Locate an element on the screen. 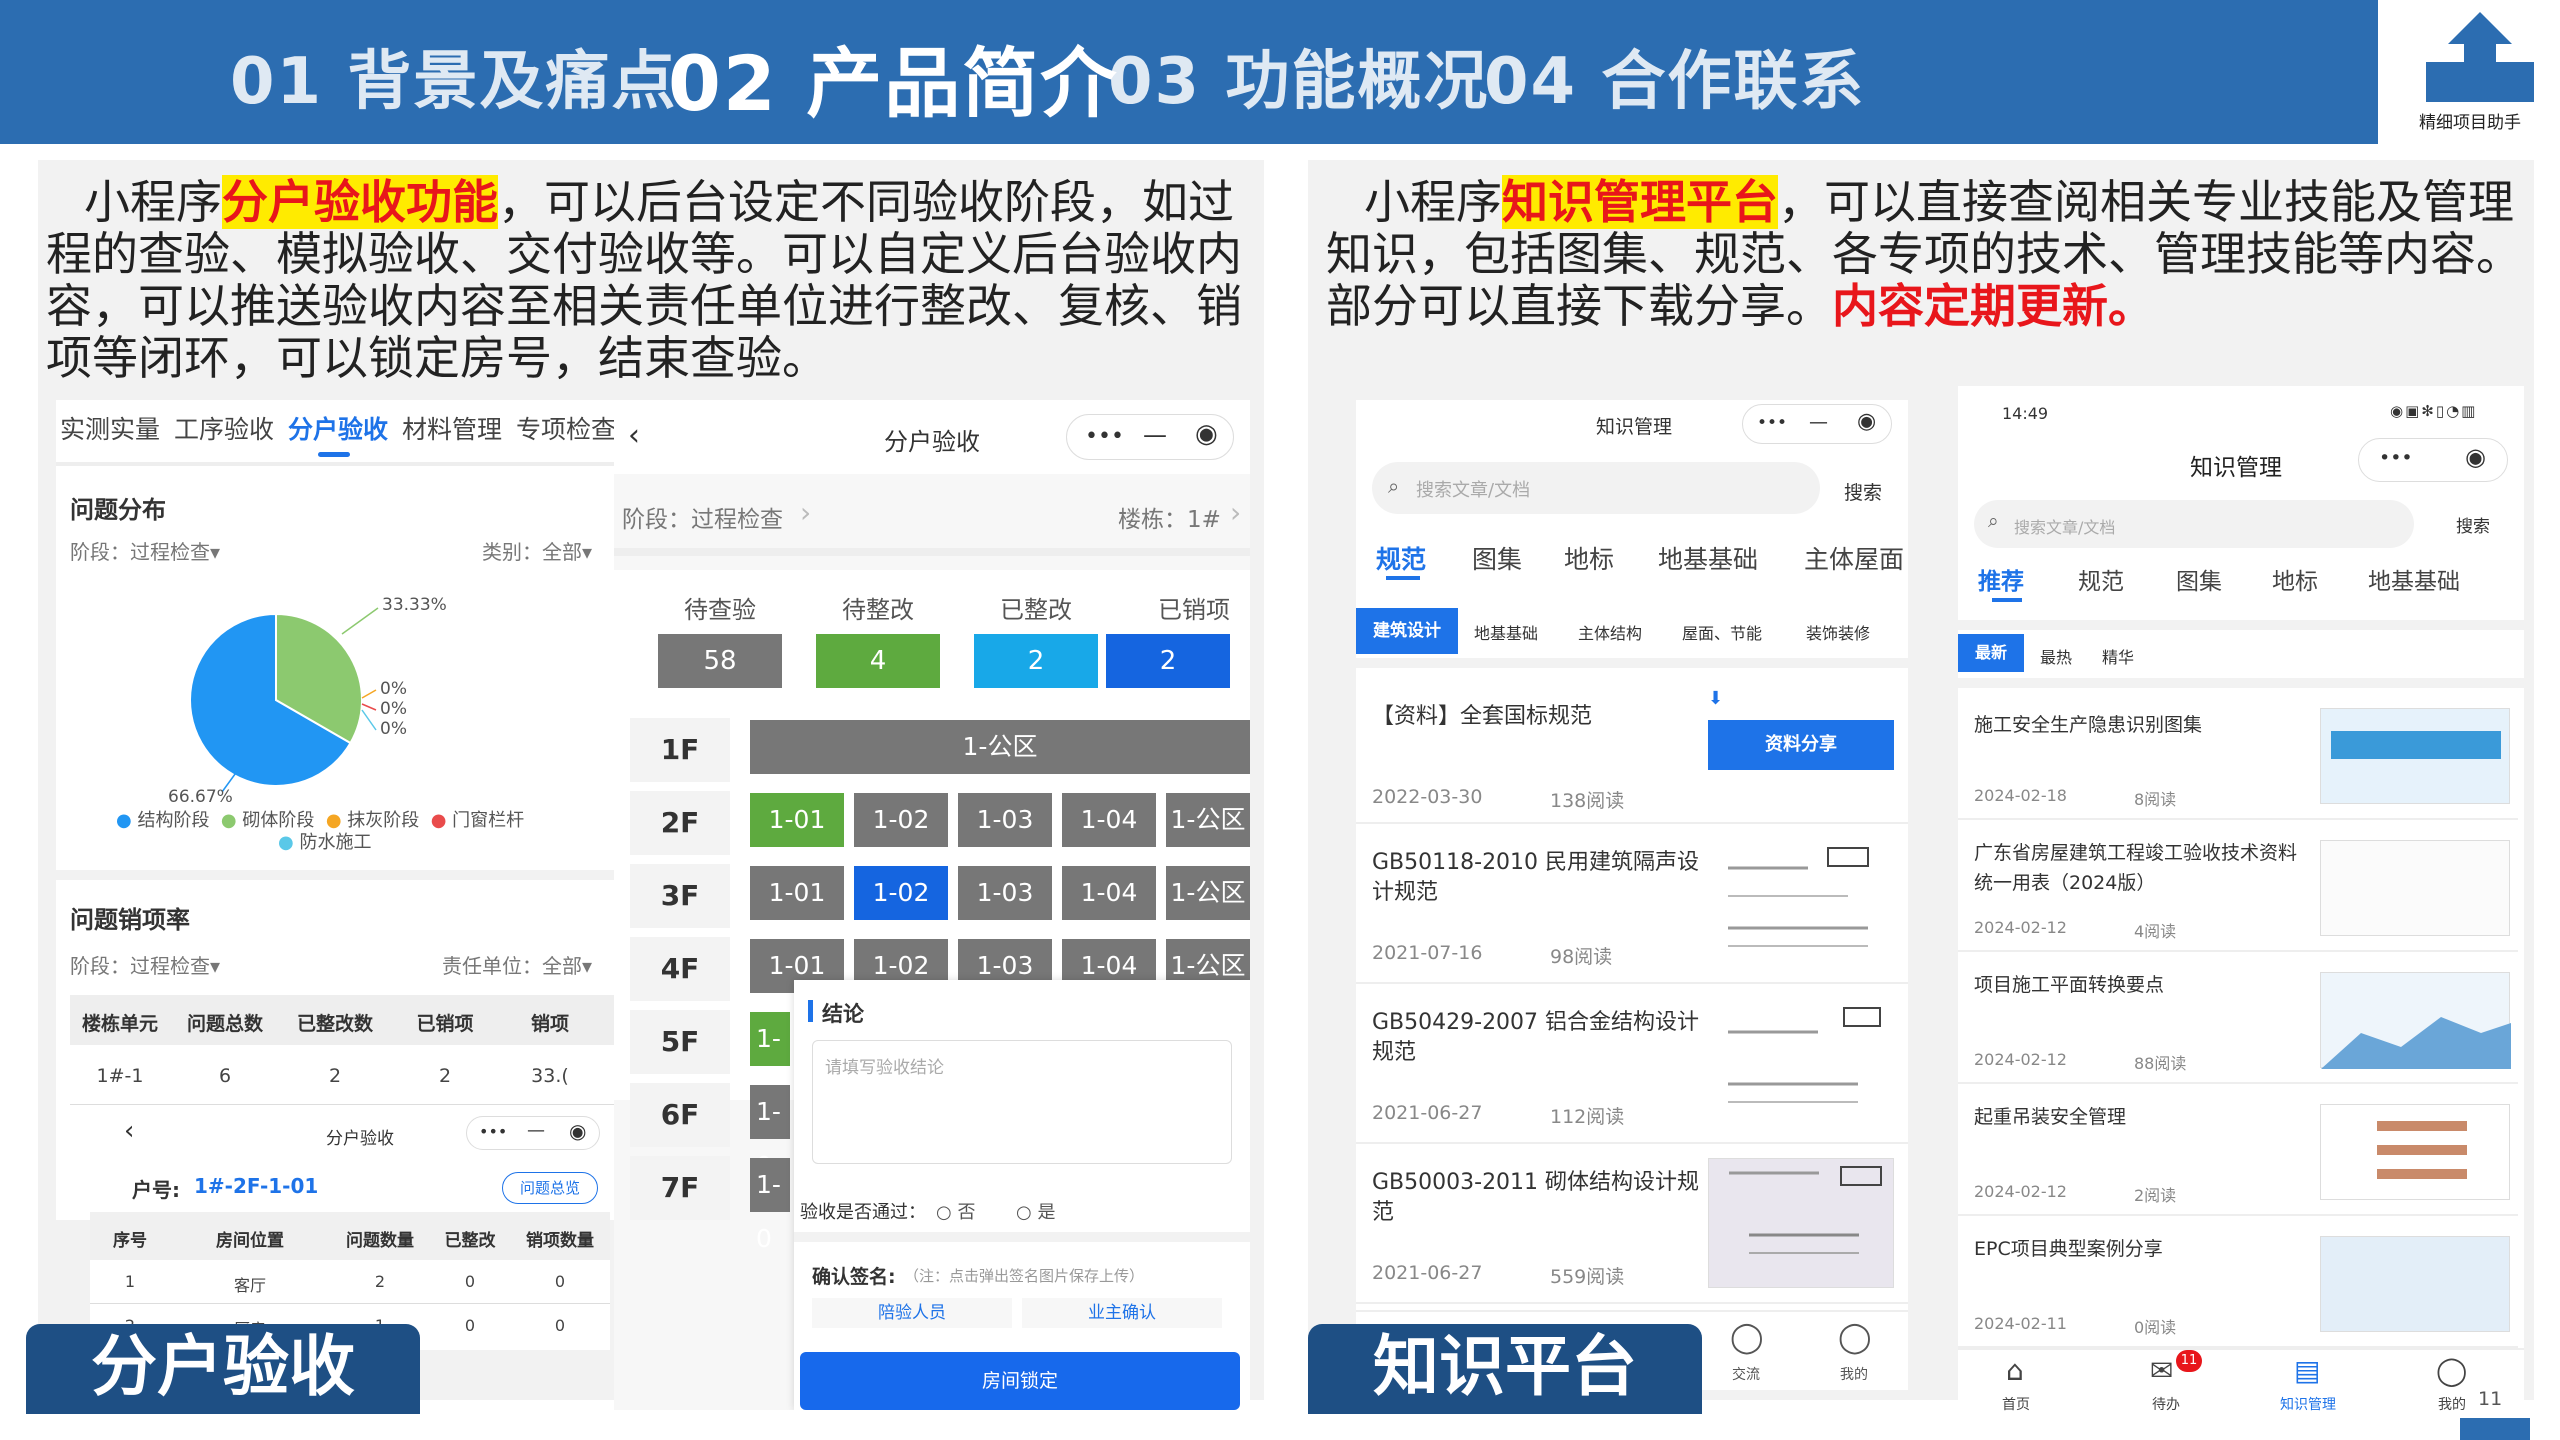 This screenshot has width=2560, height=1440. room-3f-public: 1-公区 is located at coordinates (1208, 893).